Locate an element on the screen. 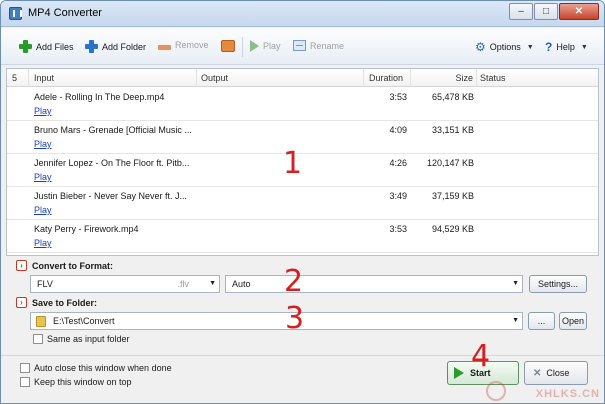 The image size is (605, 404). file-size: 37,159 KB is located at coordinates (452, 196).